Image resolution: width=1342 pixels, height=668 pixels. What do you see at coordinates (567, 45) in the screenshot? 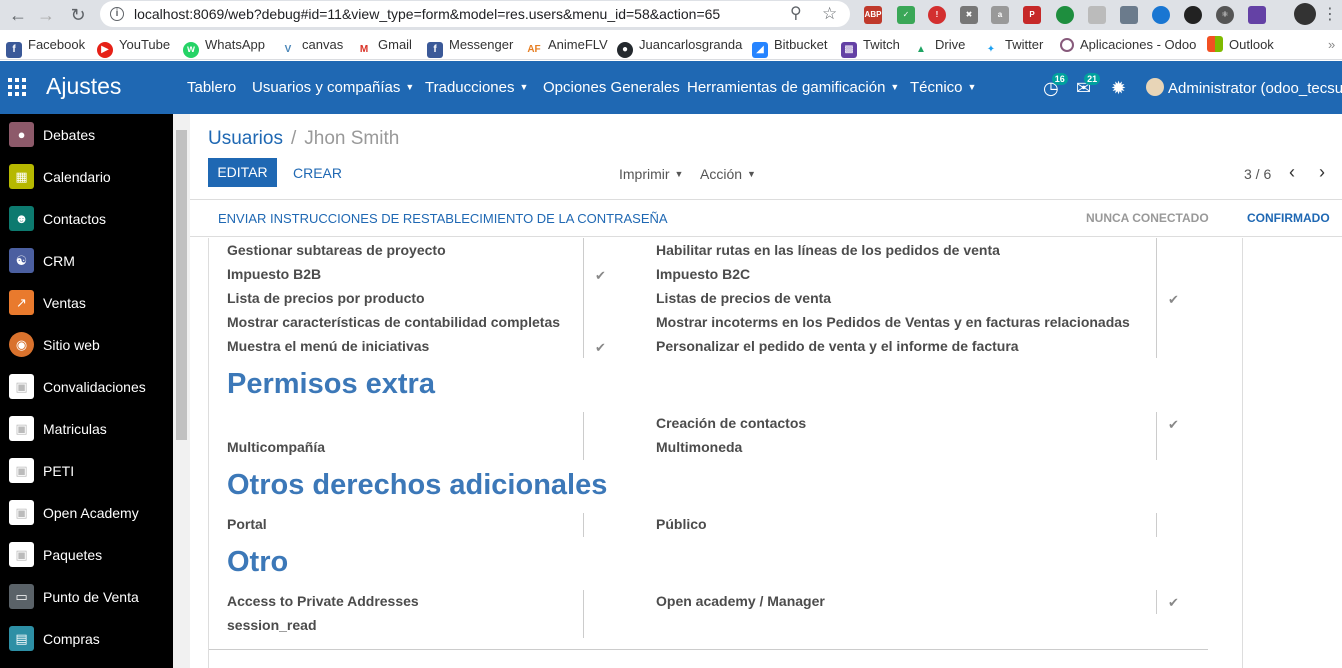
I see `bookmark-animeflv: AF AnimeFLV` at bounding box center [567, 45].